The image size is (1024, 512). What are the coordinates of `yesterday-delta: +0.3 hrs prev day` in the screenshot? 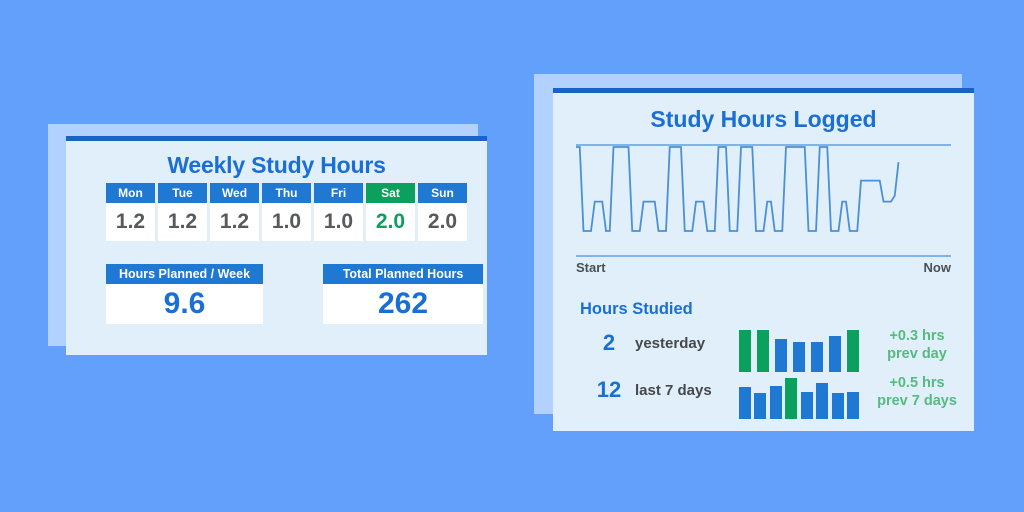 It's located at (917, 345).